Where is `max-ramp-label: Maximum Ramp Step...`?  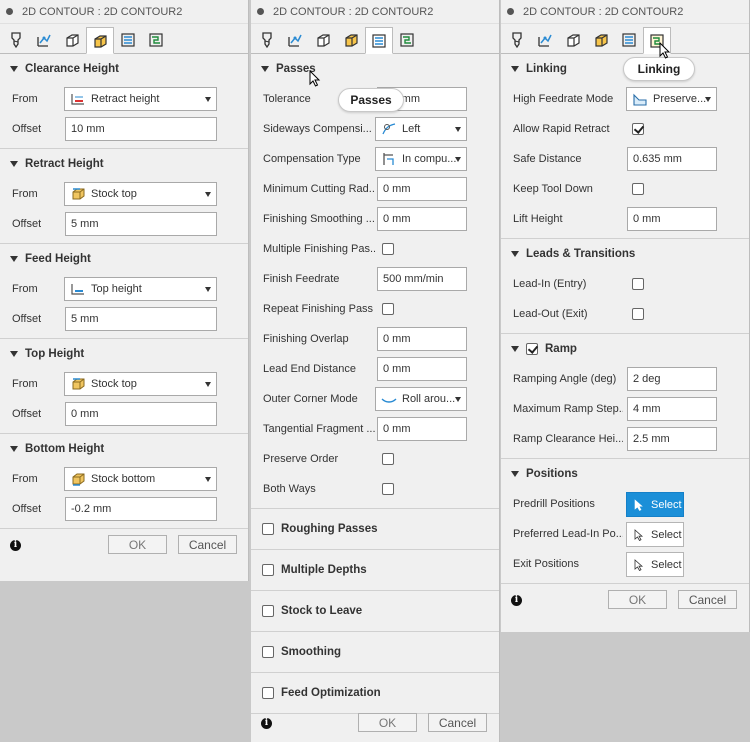 max-ramp-label: Maximum Ramp Step... is located at coordinates (568, 409).